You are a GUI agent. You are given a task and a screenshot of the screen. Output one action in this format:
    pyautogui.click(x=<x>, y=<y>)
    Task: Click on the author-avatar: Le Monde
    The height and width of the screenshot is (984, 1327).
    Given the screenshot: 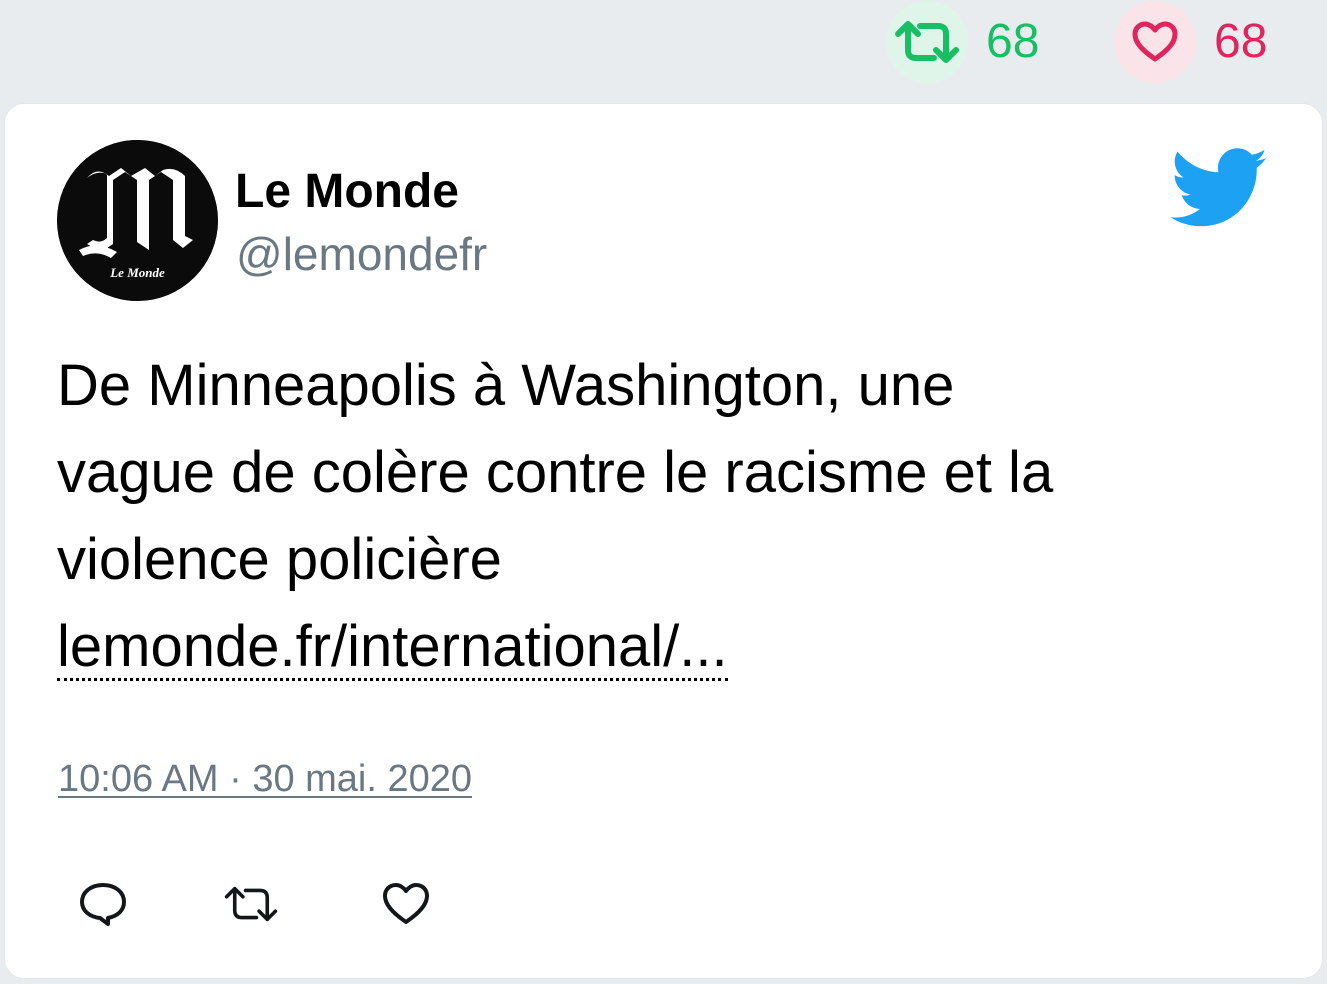 What is the action you would take?
    pyautogui.click(x=137, y=220)
    